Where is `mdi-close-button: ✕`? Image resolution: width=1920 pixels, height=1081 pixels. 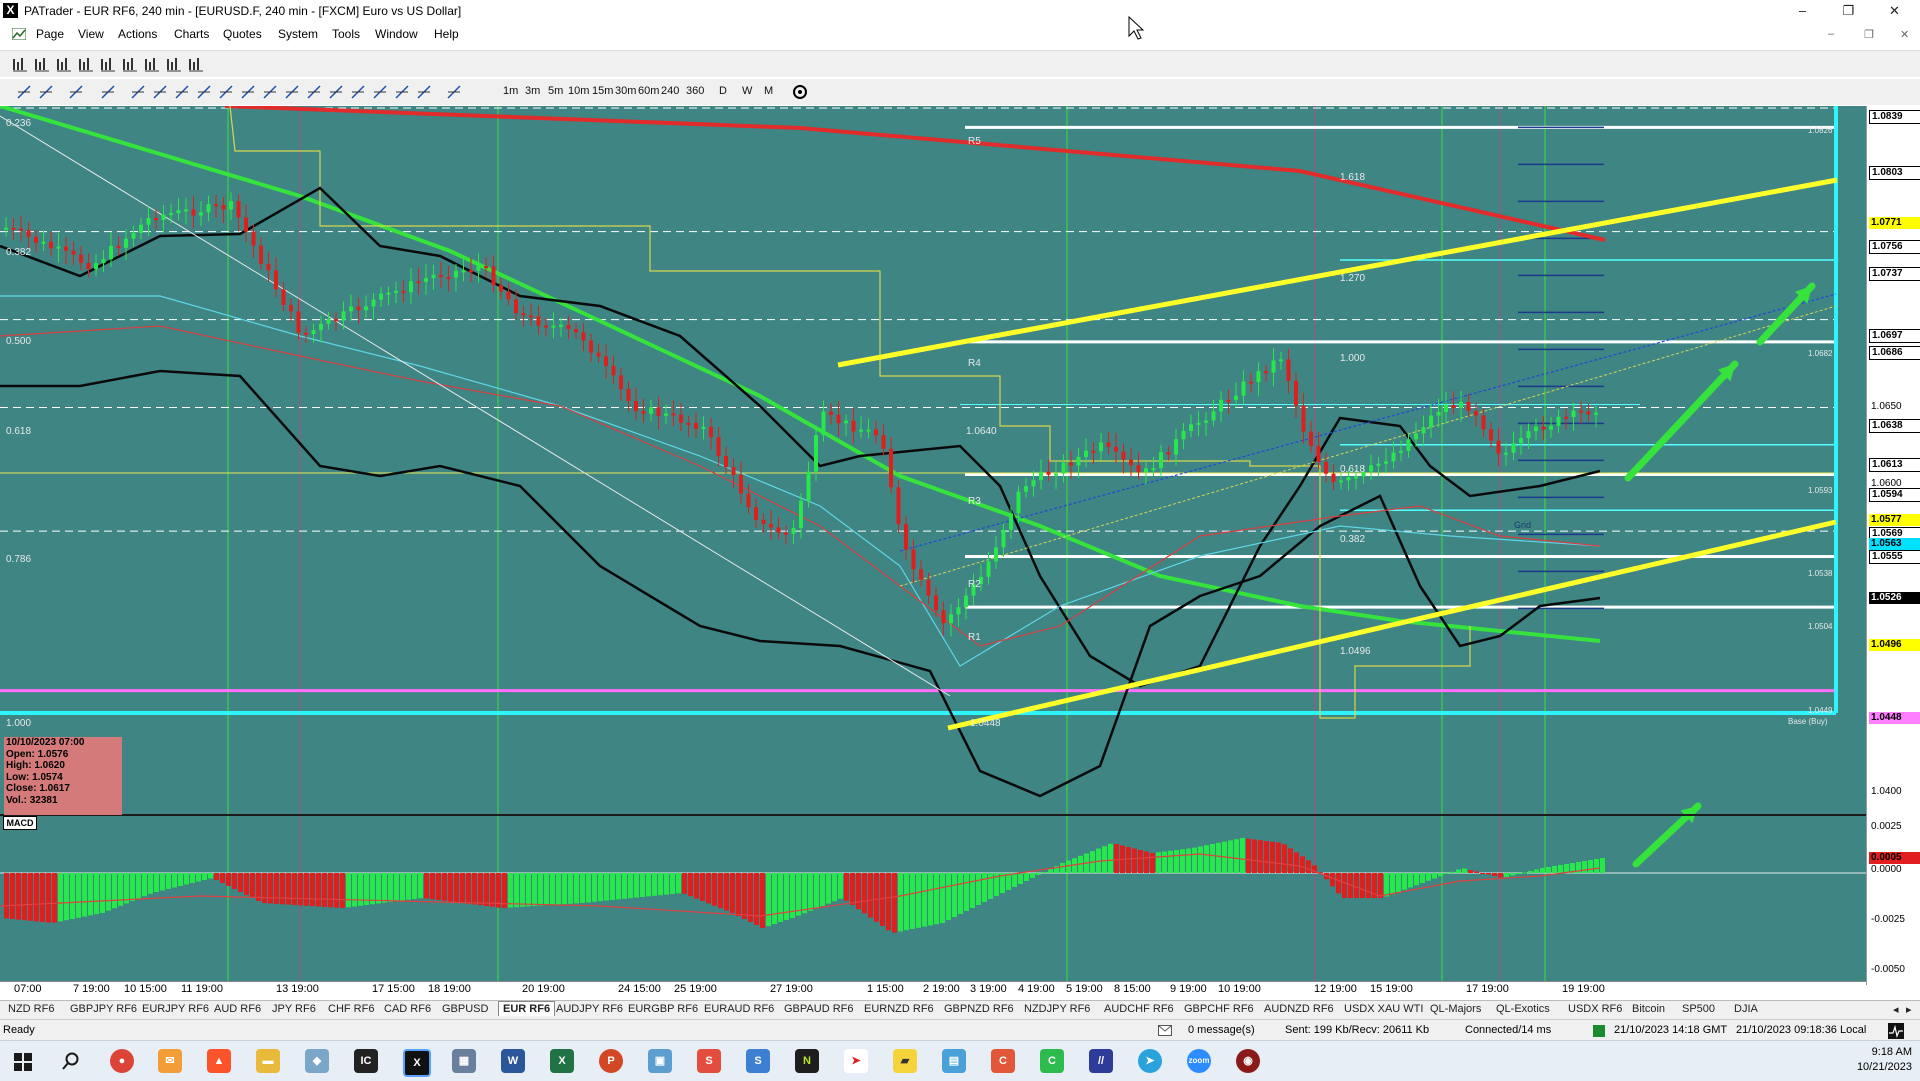 mdi-close-button: ✕ is located at coordinates (1904, 34).